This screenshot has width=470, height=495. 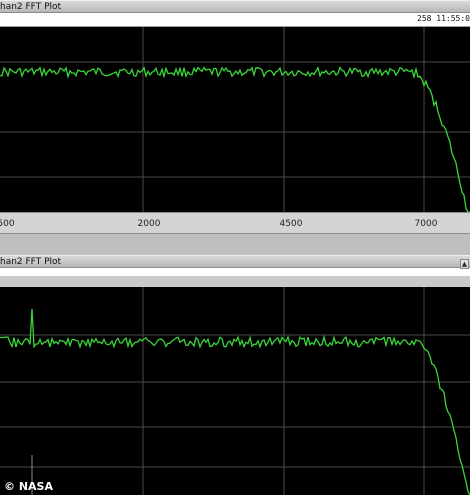 What do you see at coordinates (464, 264) in the screenshot?
I see `scroll-up-arrow-icon: ▲` at bounding box center [464, 264].